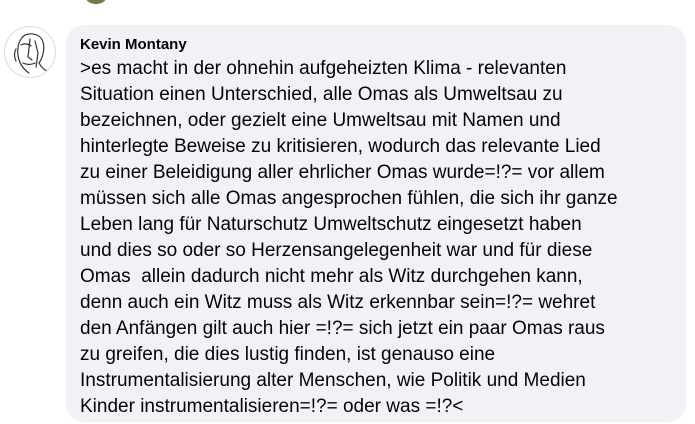 Image resolution: width=695 pixels, height=424 pixels. I want to click on previous-comment-avatar, so click(96, 2).